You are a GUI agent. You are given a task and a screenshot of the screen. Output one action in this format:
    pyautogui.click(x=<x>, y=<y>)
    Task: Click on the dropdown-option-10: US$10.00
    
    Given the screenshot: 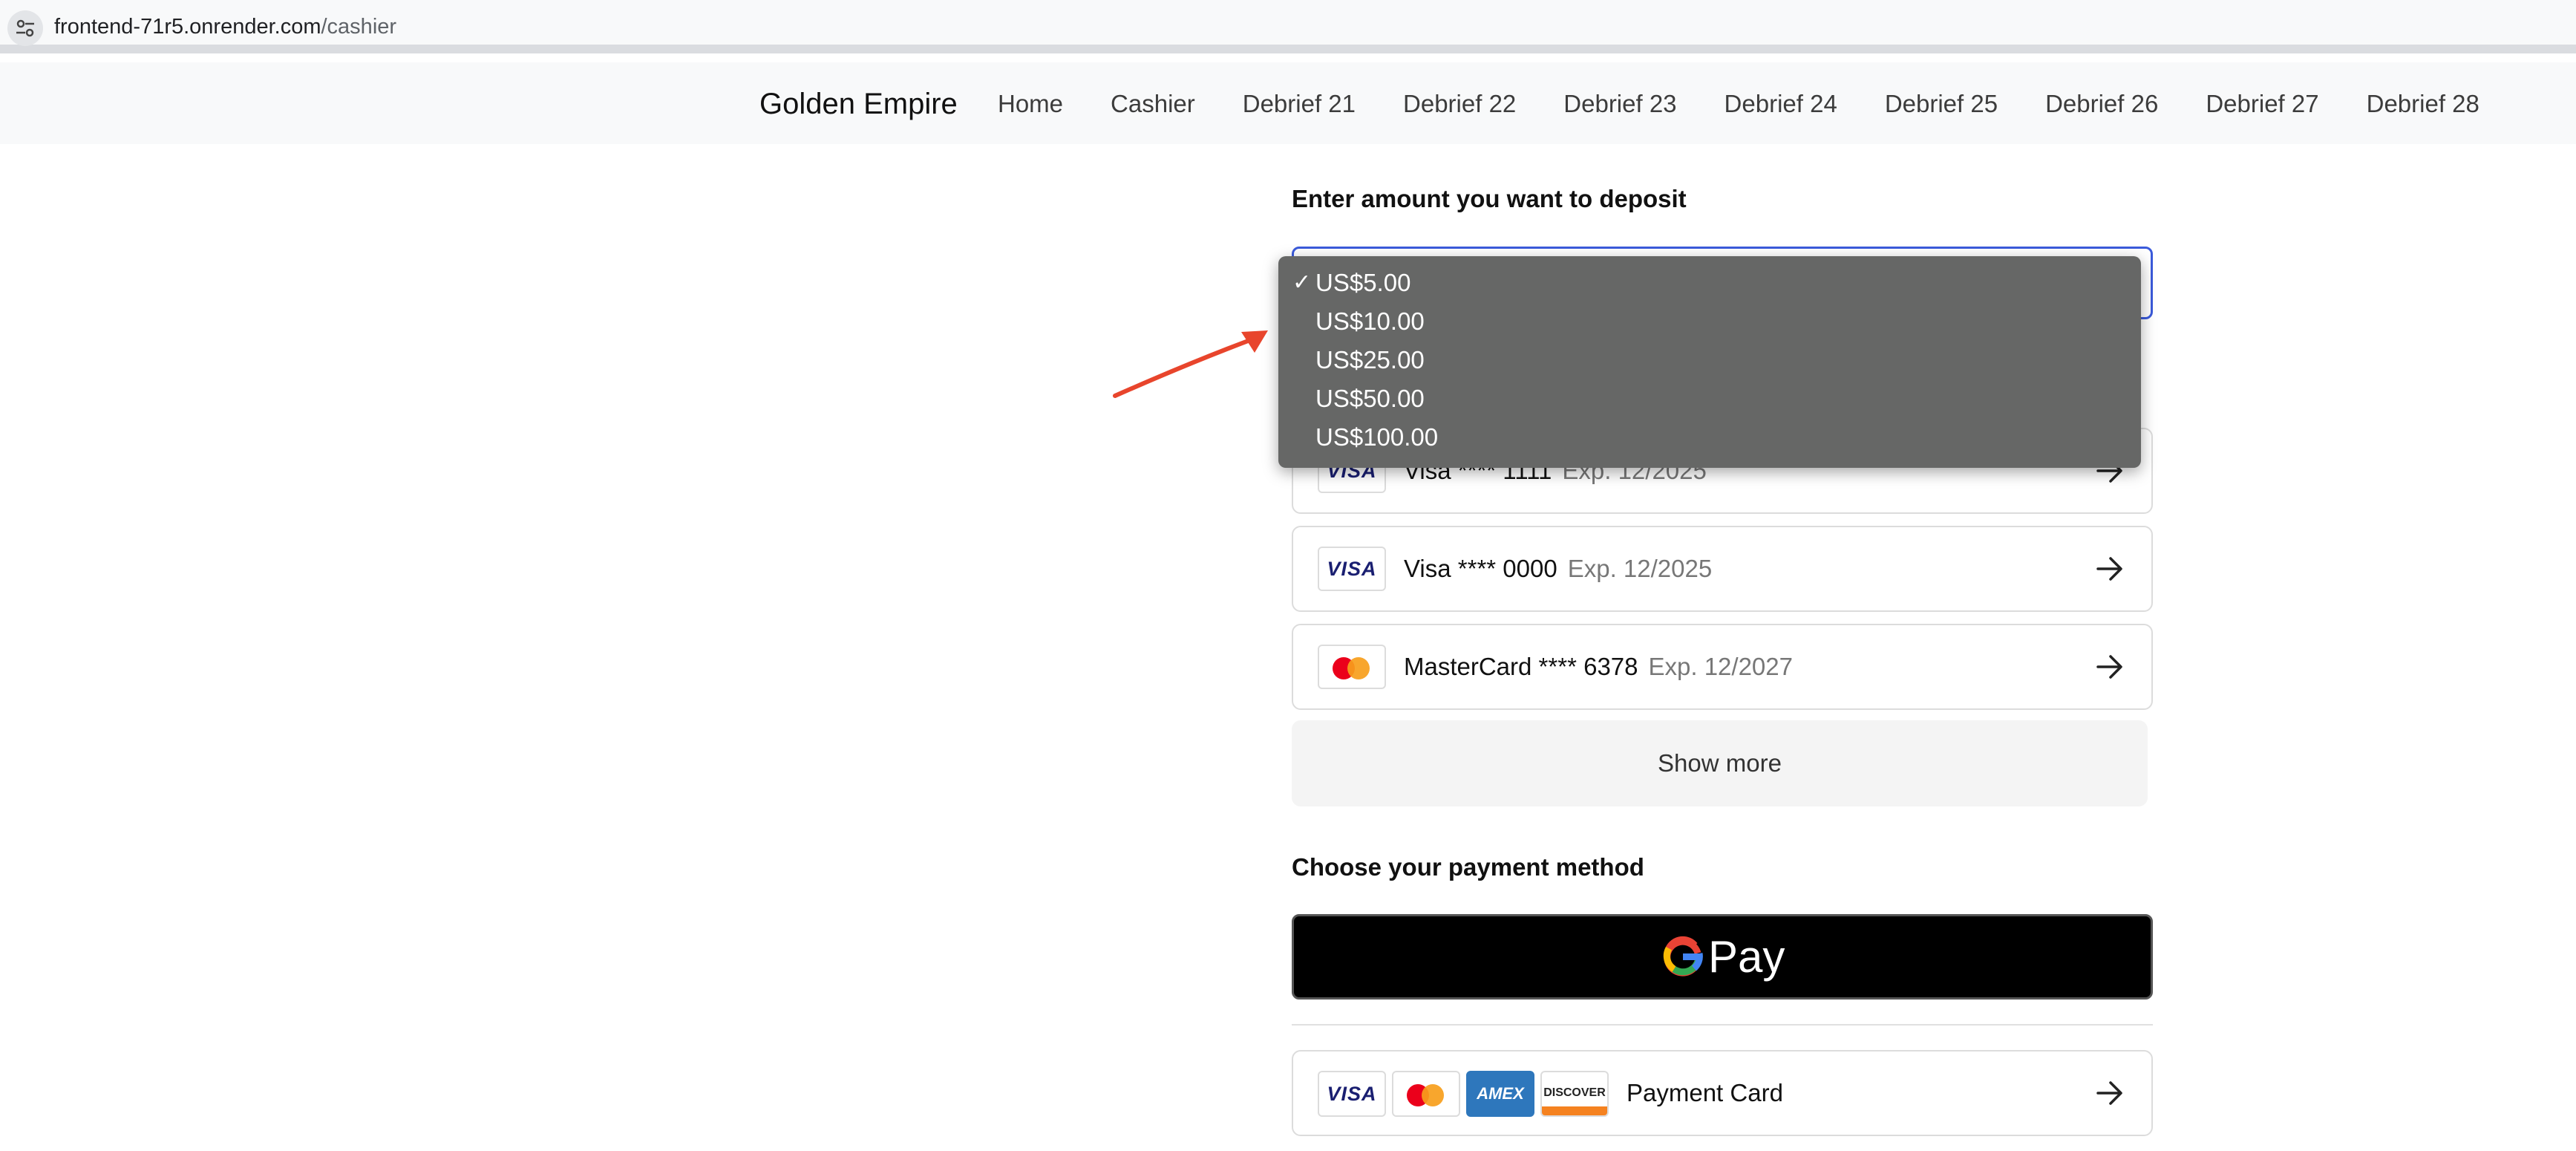 What is the action you would take?
    pyautogui.click(x=1709, y=326)
    